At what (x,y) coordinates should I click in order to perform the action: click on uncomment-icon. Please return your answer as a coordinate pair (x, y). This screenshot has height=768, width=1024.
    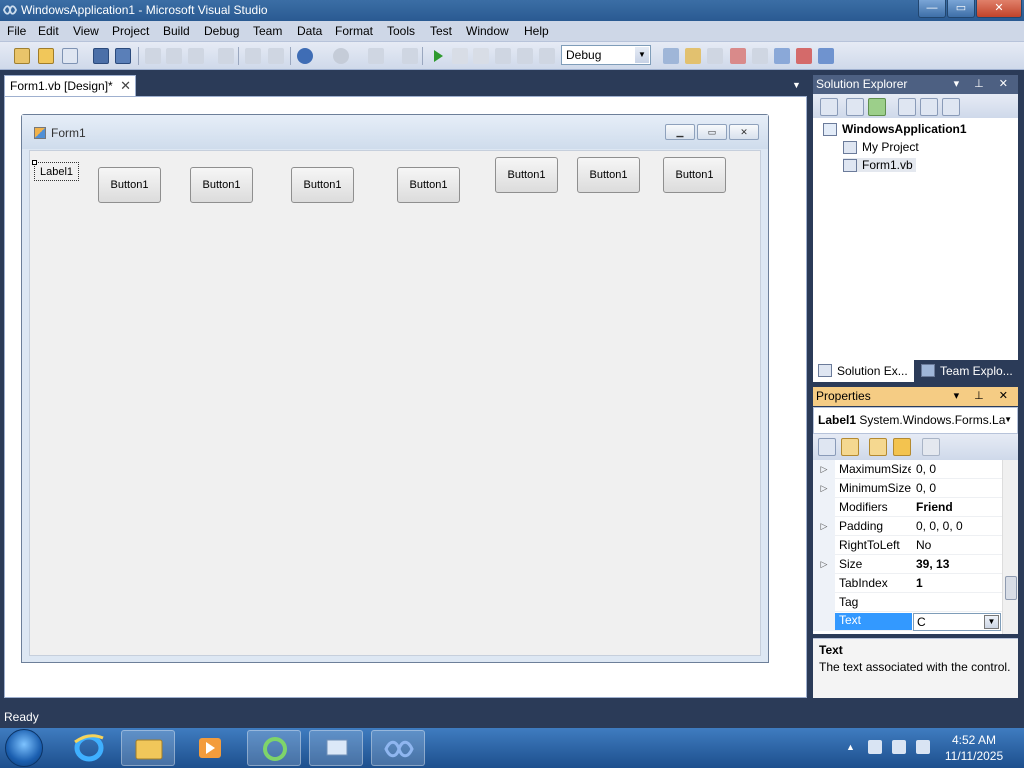
    Looking at the image, I should click on (276, 56).